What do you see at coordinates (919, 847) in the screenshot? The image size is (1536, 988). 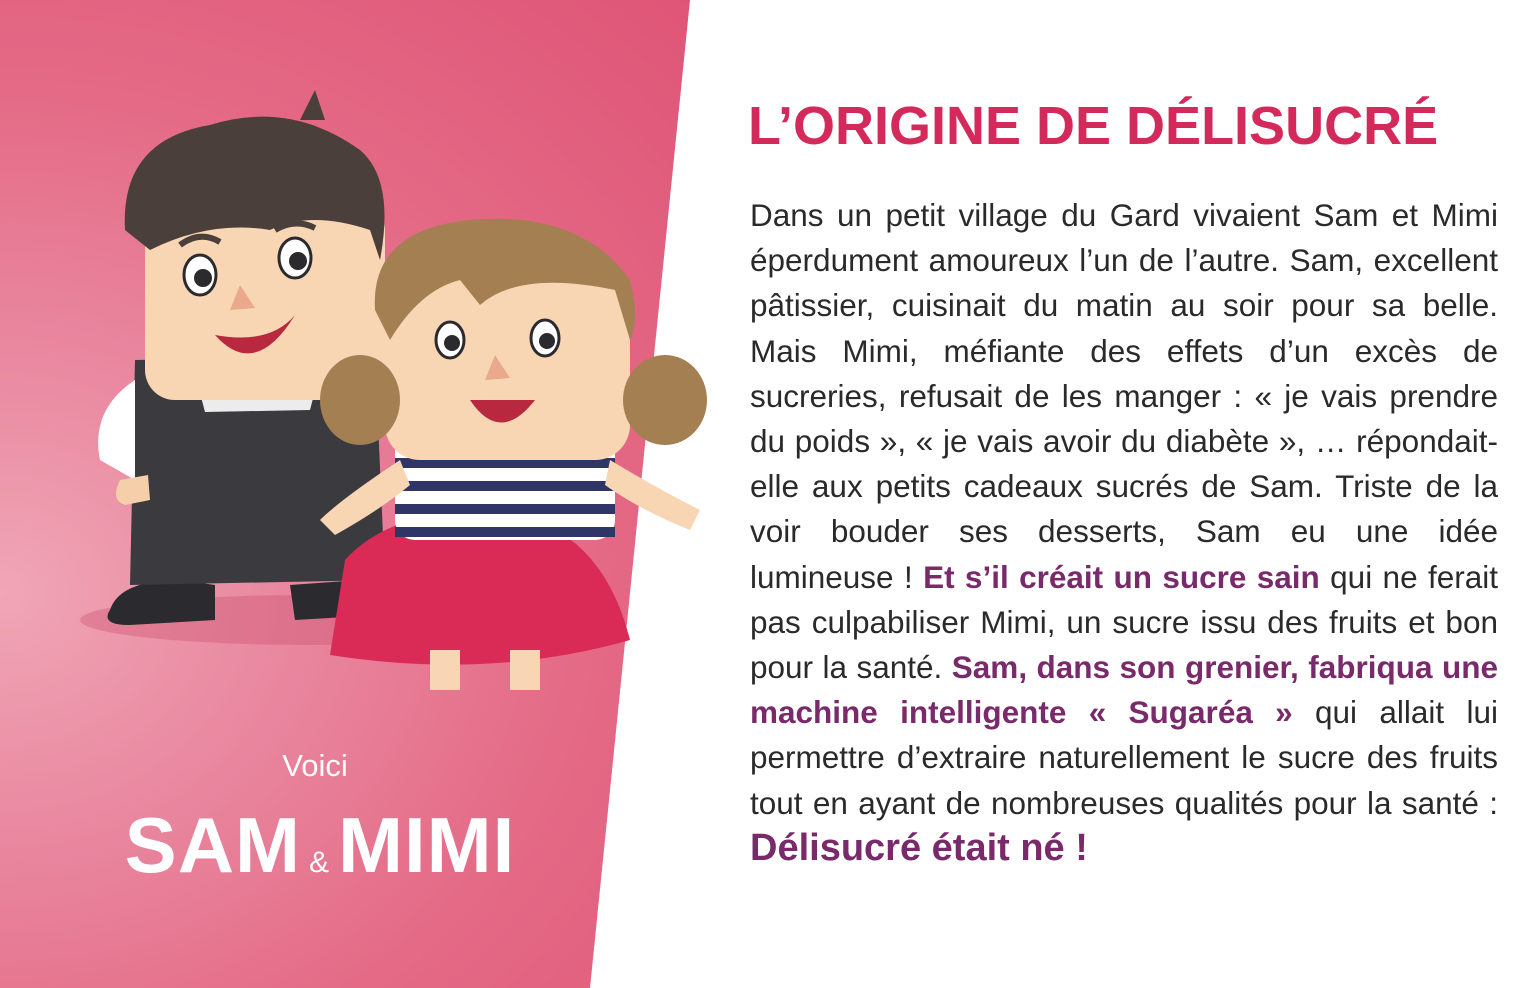 I see `story-highlight-3: Délisucré était né !` at bounding box center [919, 847].